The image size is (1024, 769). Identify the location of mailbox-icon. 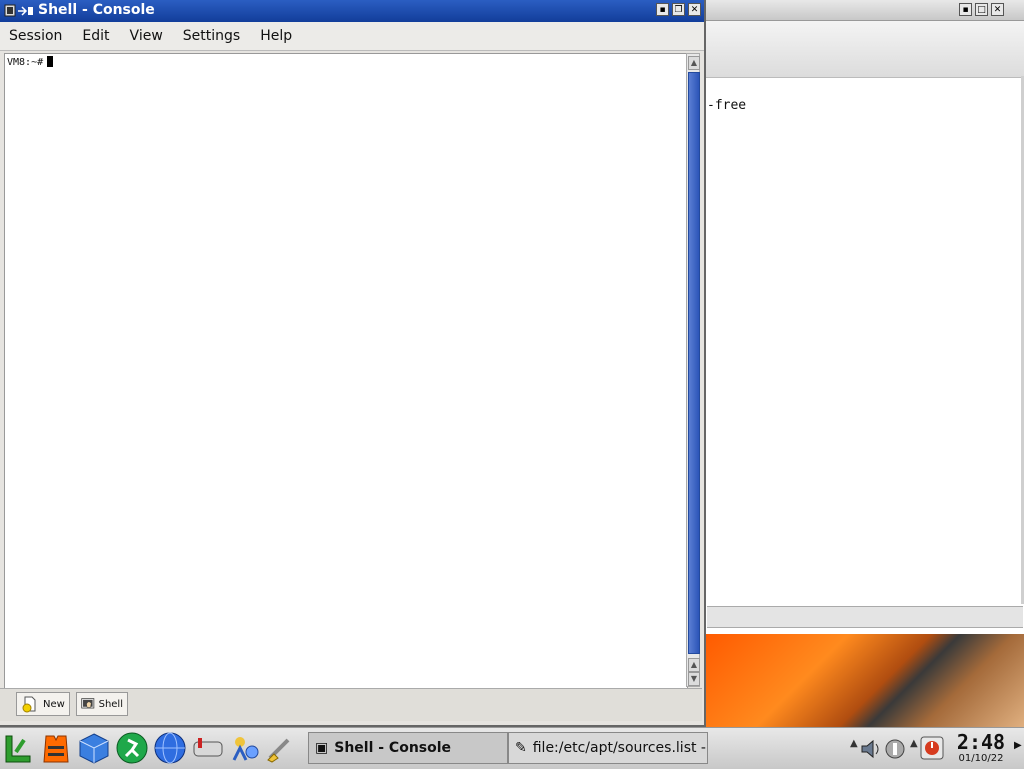
(208, 748).